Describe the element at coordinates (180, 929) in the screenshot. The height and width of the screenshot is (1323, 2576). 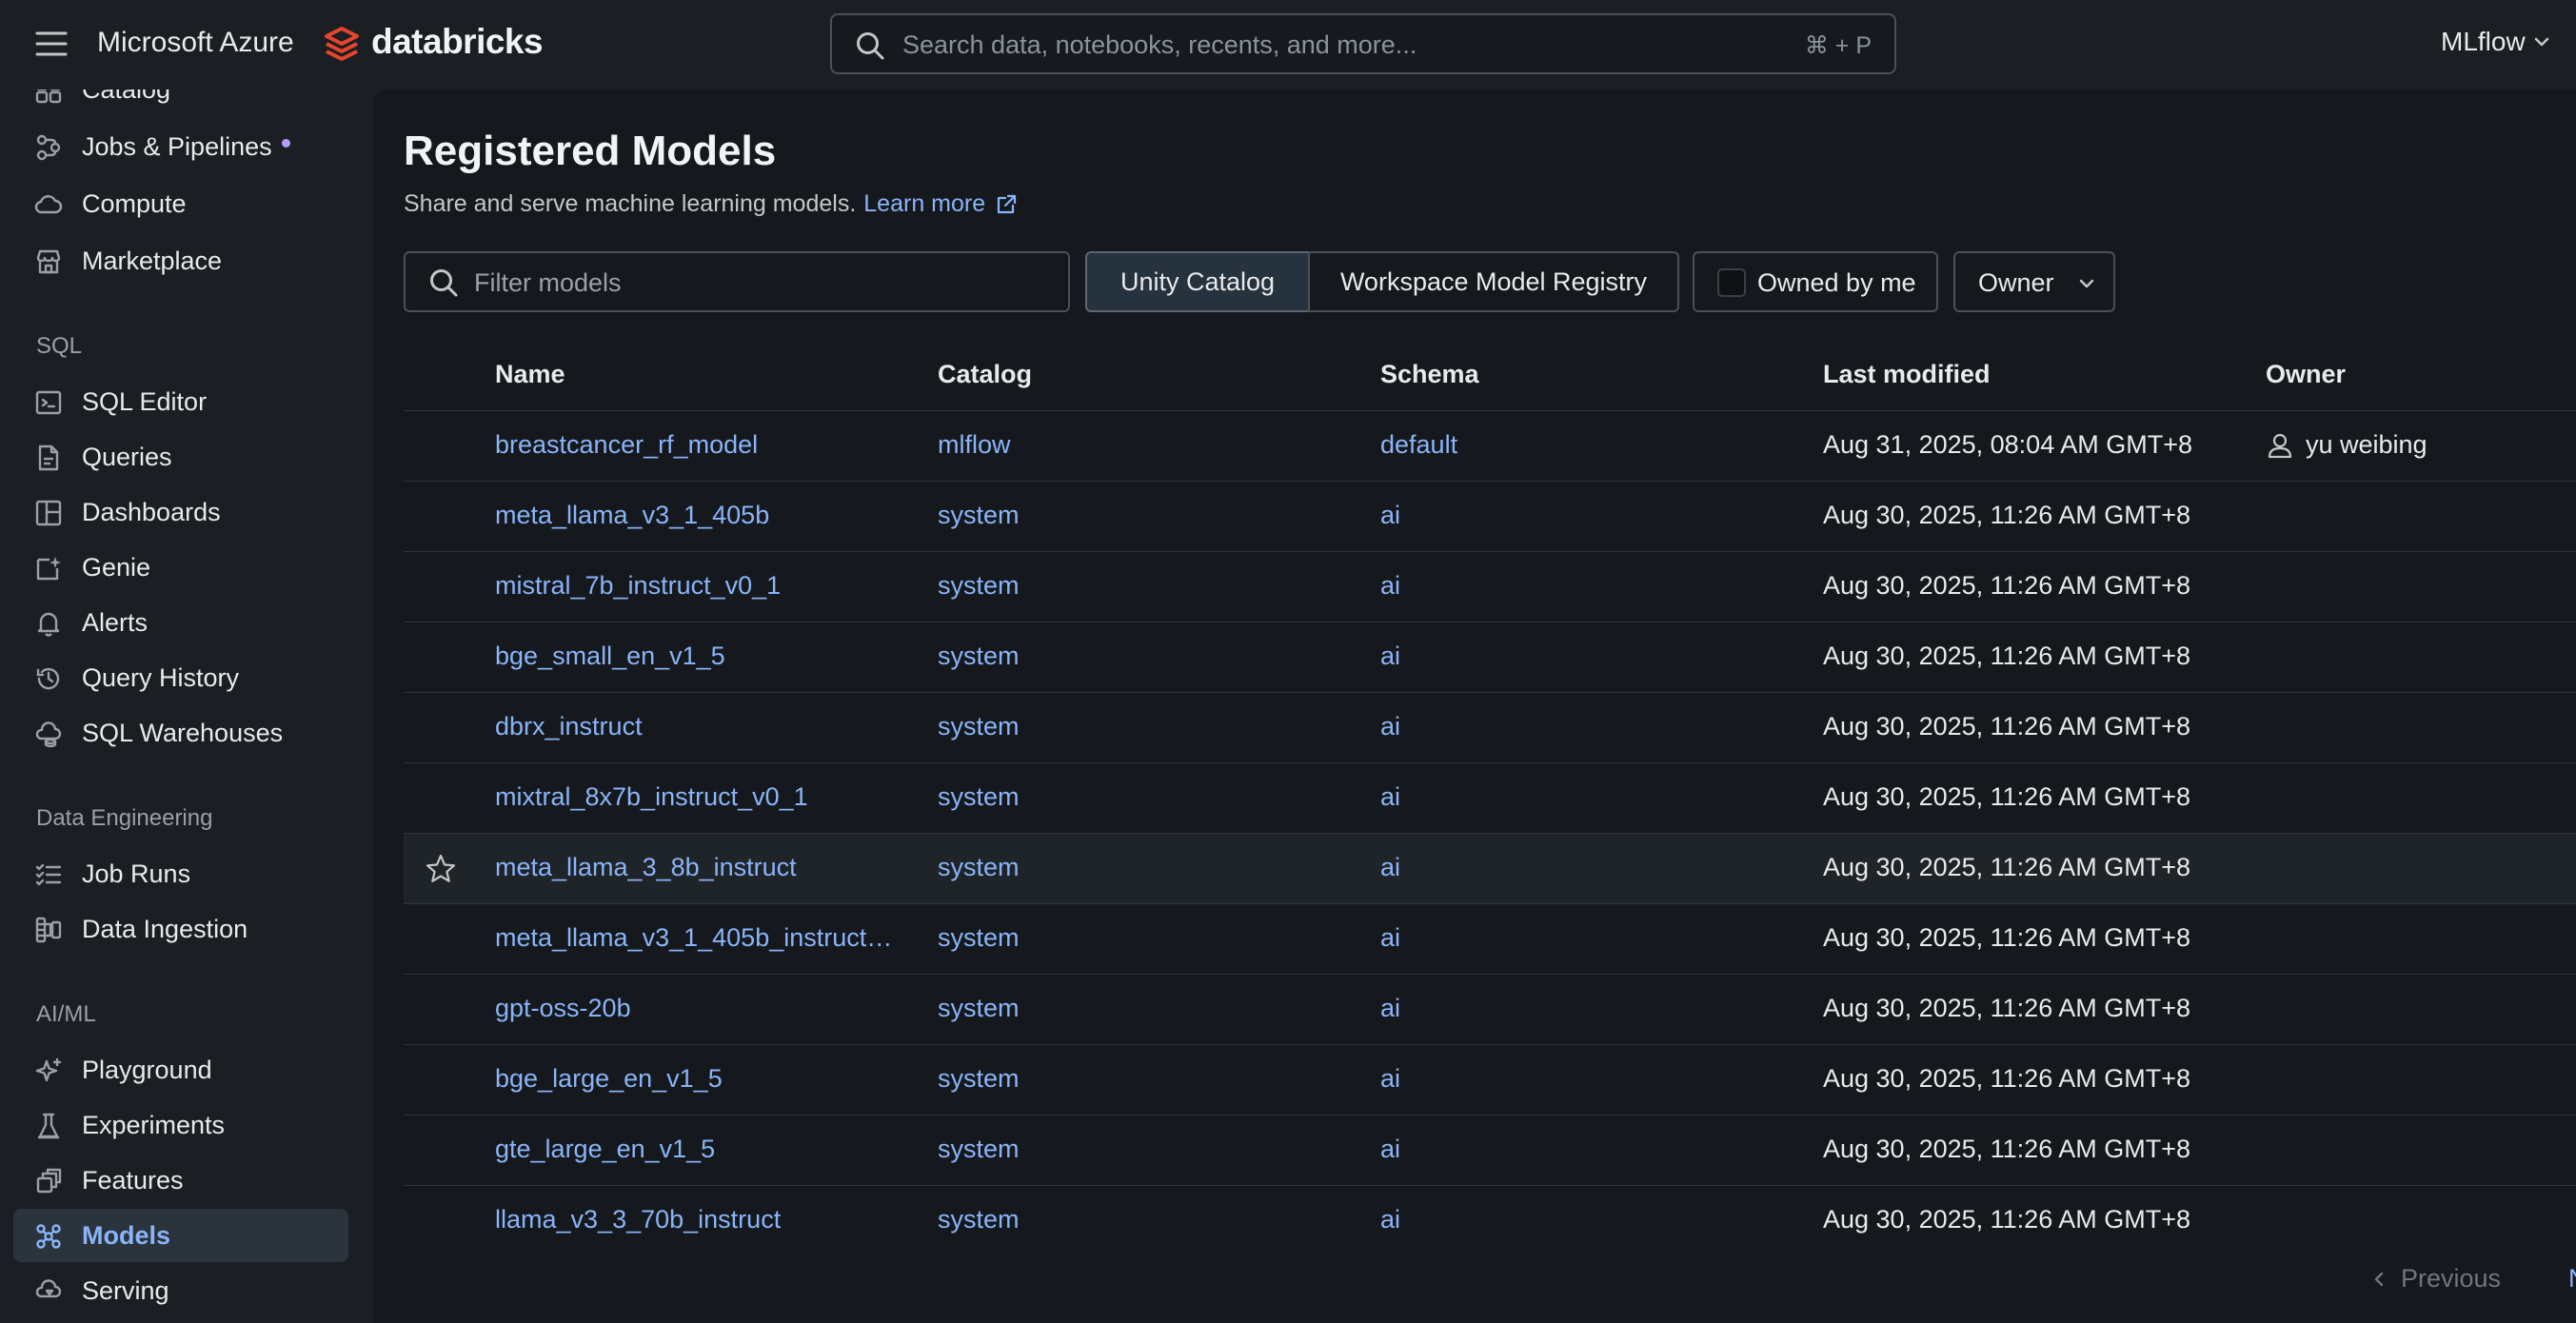
I see `sidebar-item-data-ingestion: Data Ingestion` at that location.